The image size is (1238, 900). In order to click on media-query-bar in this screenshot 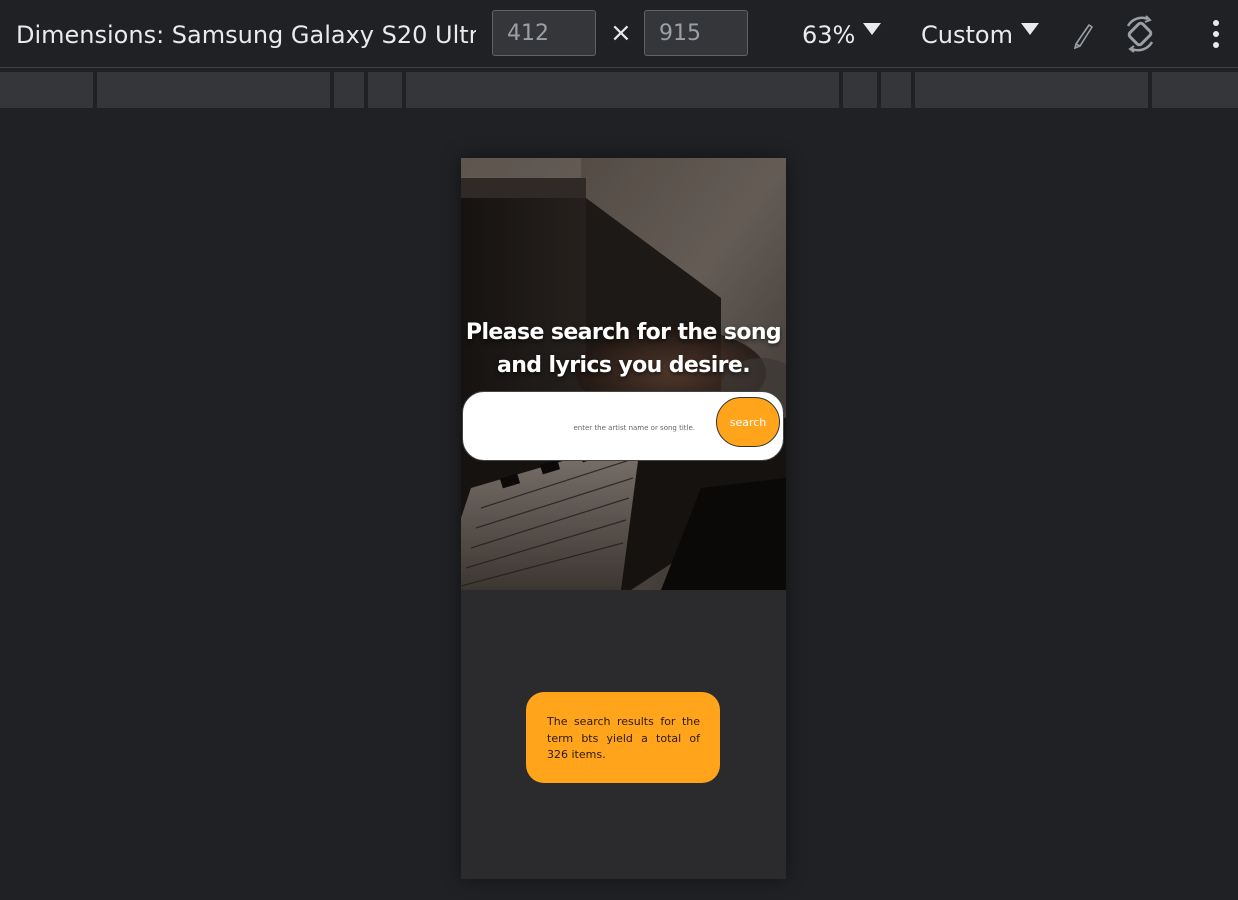, I will do `click(619, 90)`.